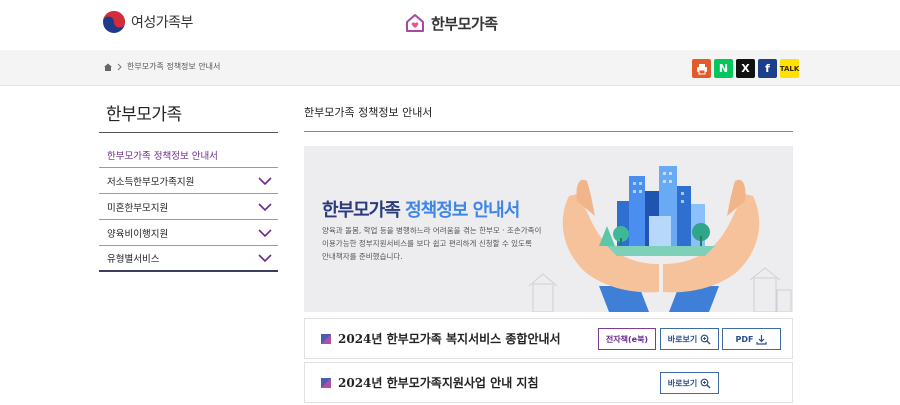 The height and width of the screenshot is (405, 900). What do you see at coordinates (173, 66) in the screenshot?
I see `breadcrumb-current: 한부모가족 정책정보 안내서` at bounding box center [173, 66].